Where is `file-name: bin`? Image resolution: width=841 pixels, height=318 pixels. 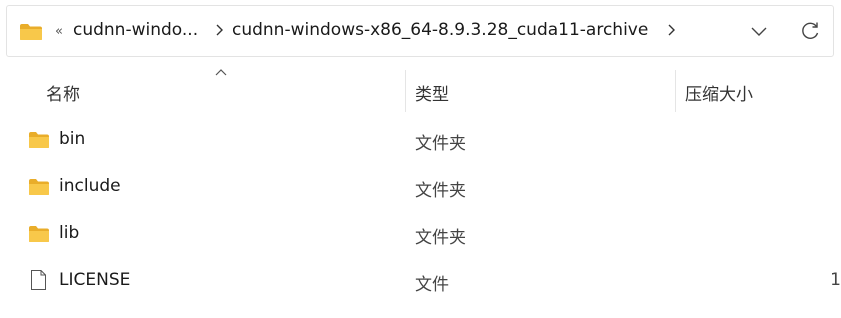
file-name: bin is located at coordinates (72, 139).